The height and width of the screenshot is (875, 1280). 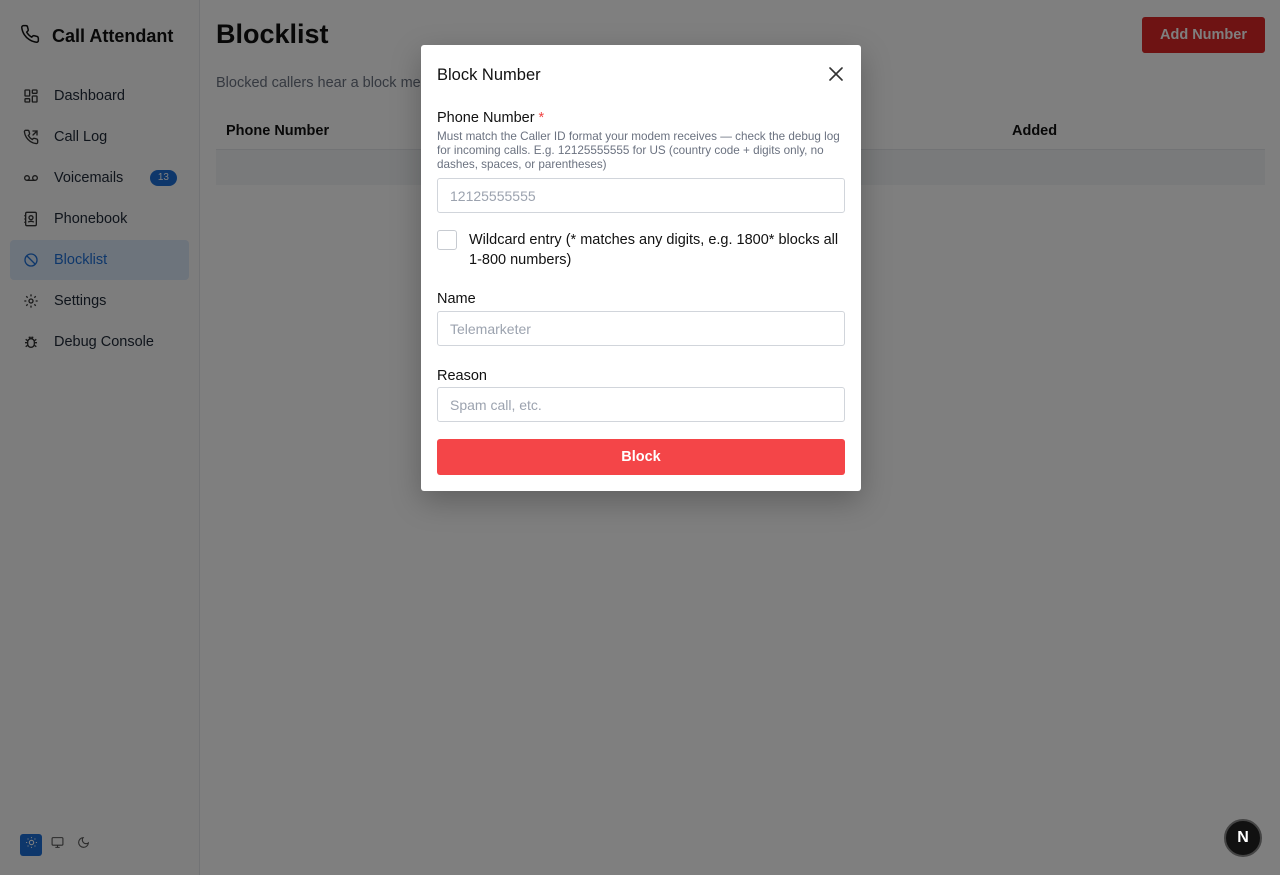 What do you see at coordinates (1243, 838) in the screenshot?
I see `dev-tools-badge: N` at bounding box center [1243, 838].